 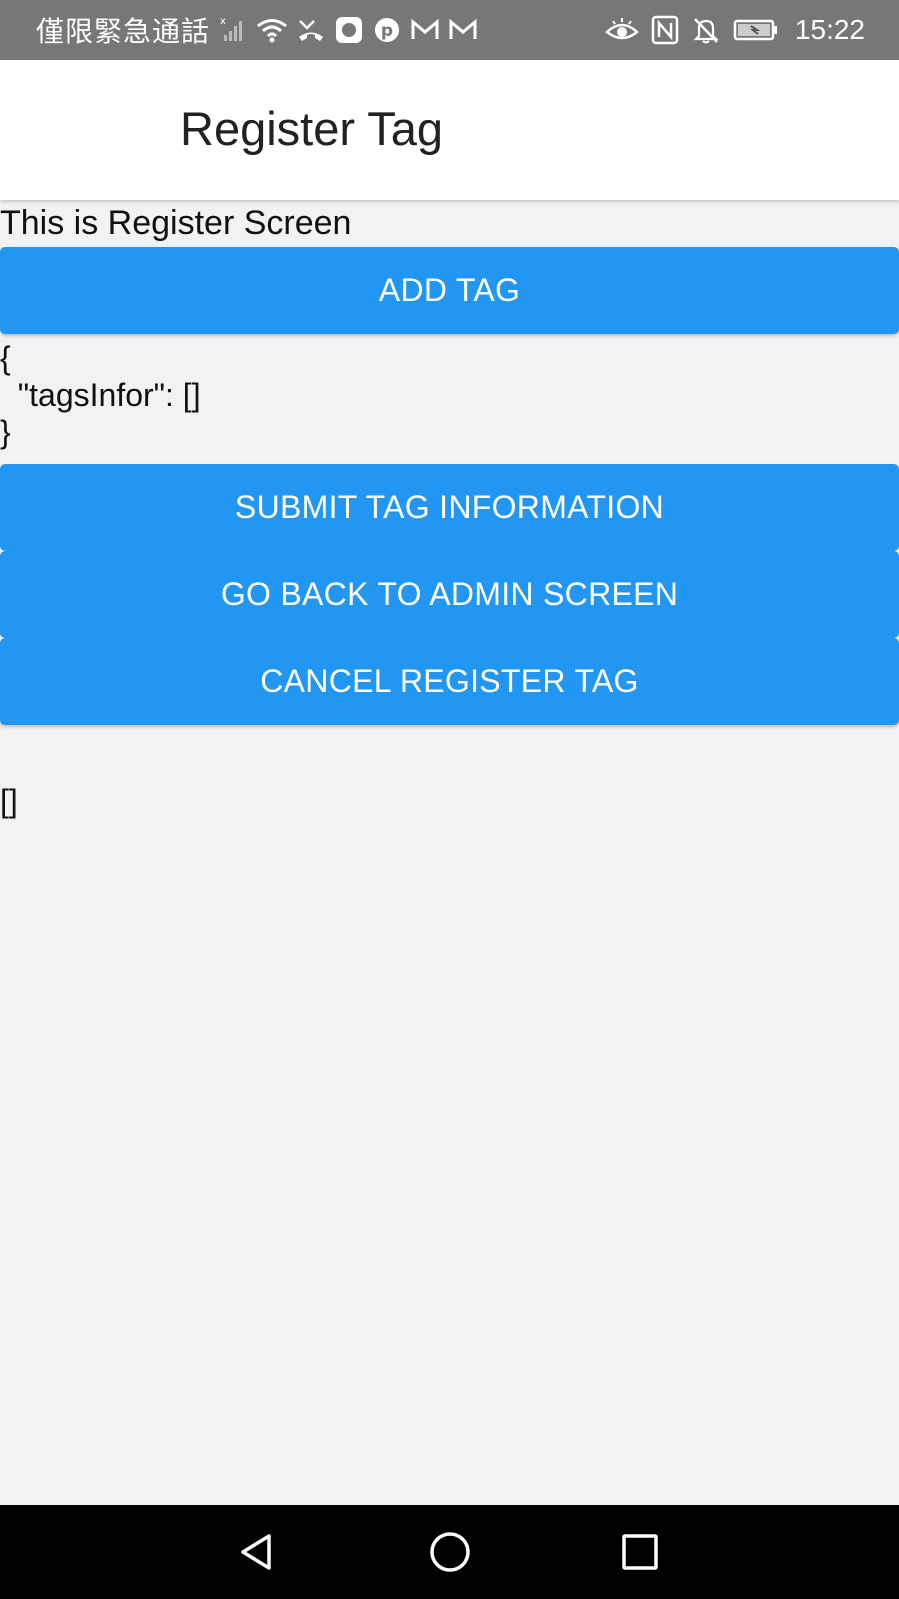 I want to click on battery-icon, so click(x=756, y=30).